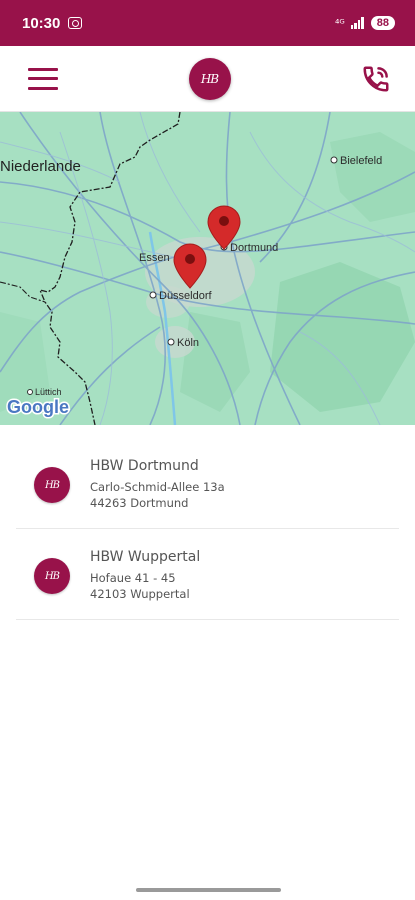 This screenshot has width=415, height=900. I want to click on phone-call-icon, so click(376, 79).